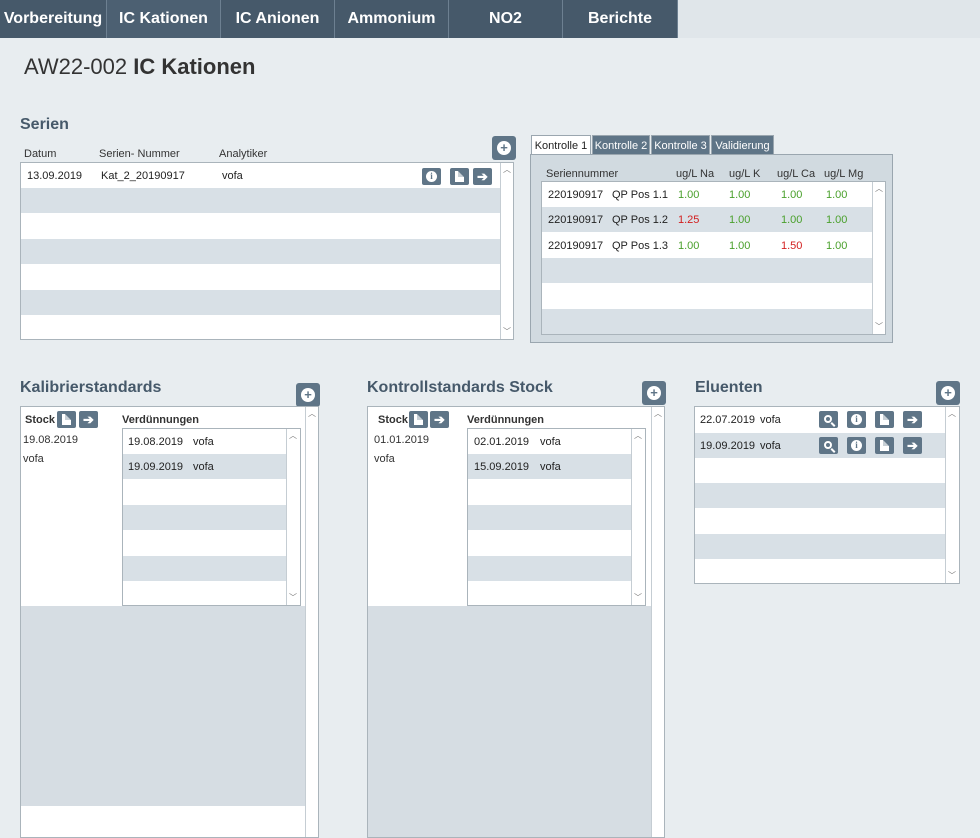 The height and width of the screenshot is (838, 980). Describe the element at coordinates (267, 251) in the screenshot. I see `serien-table: 13.09.2019 Kat_2_20190917 vofa i ➔ ︿ ﹀` at that location.